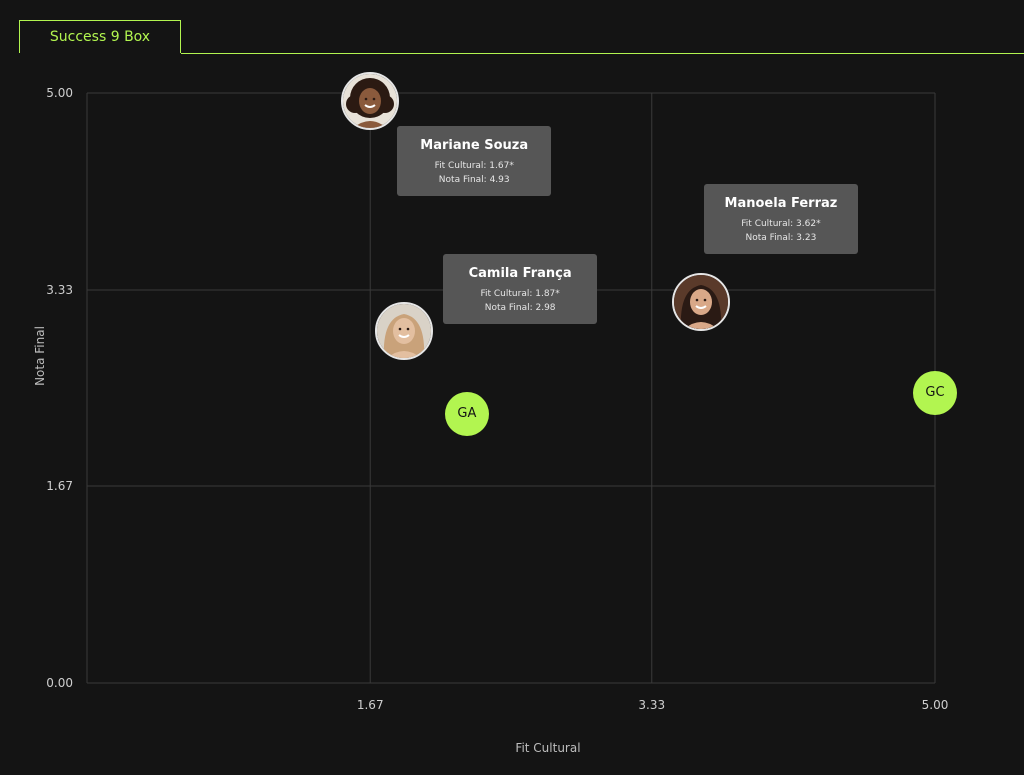 The height and width of the screenshot is (775, 1024). Describe the element at coordinates (520, 274) in the screenshot. I see `tooltip-name: Camila França` at that location.